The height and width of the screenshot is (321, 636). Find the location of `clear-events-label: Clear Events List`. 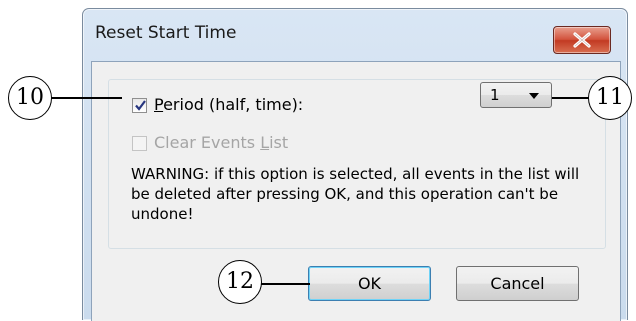

clear-events-label: Clear Events List is located at coordinates (221, 142).